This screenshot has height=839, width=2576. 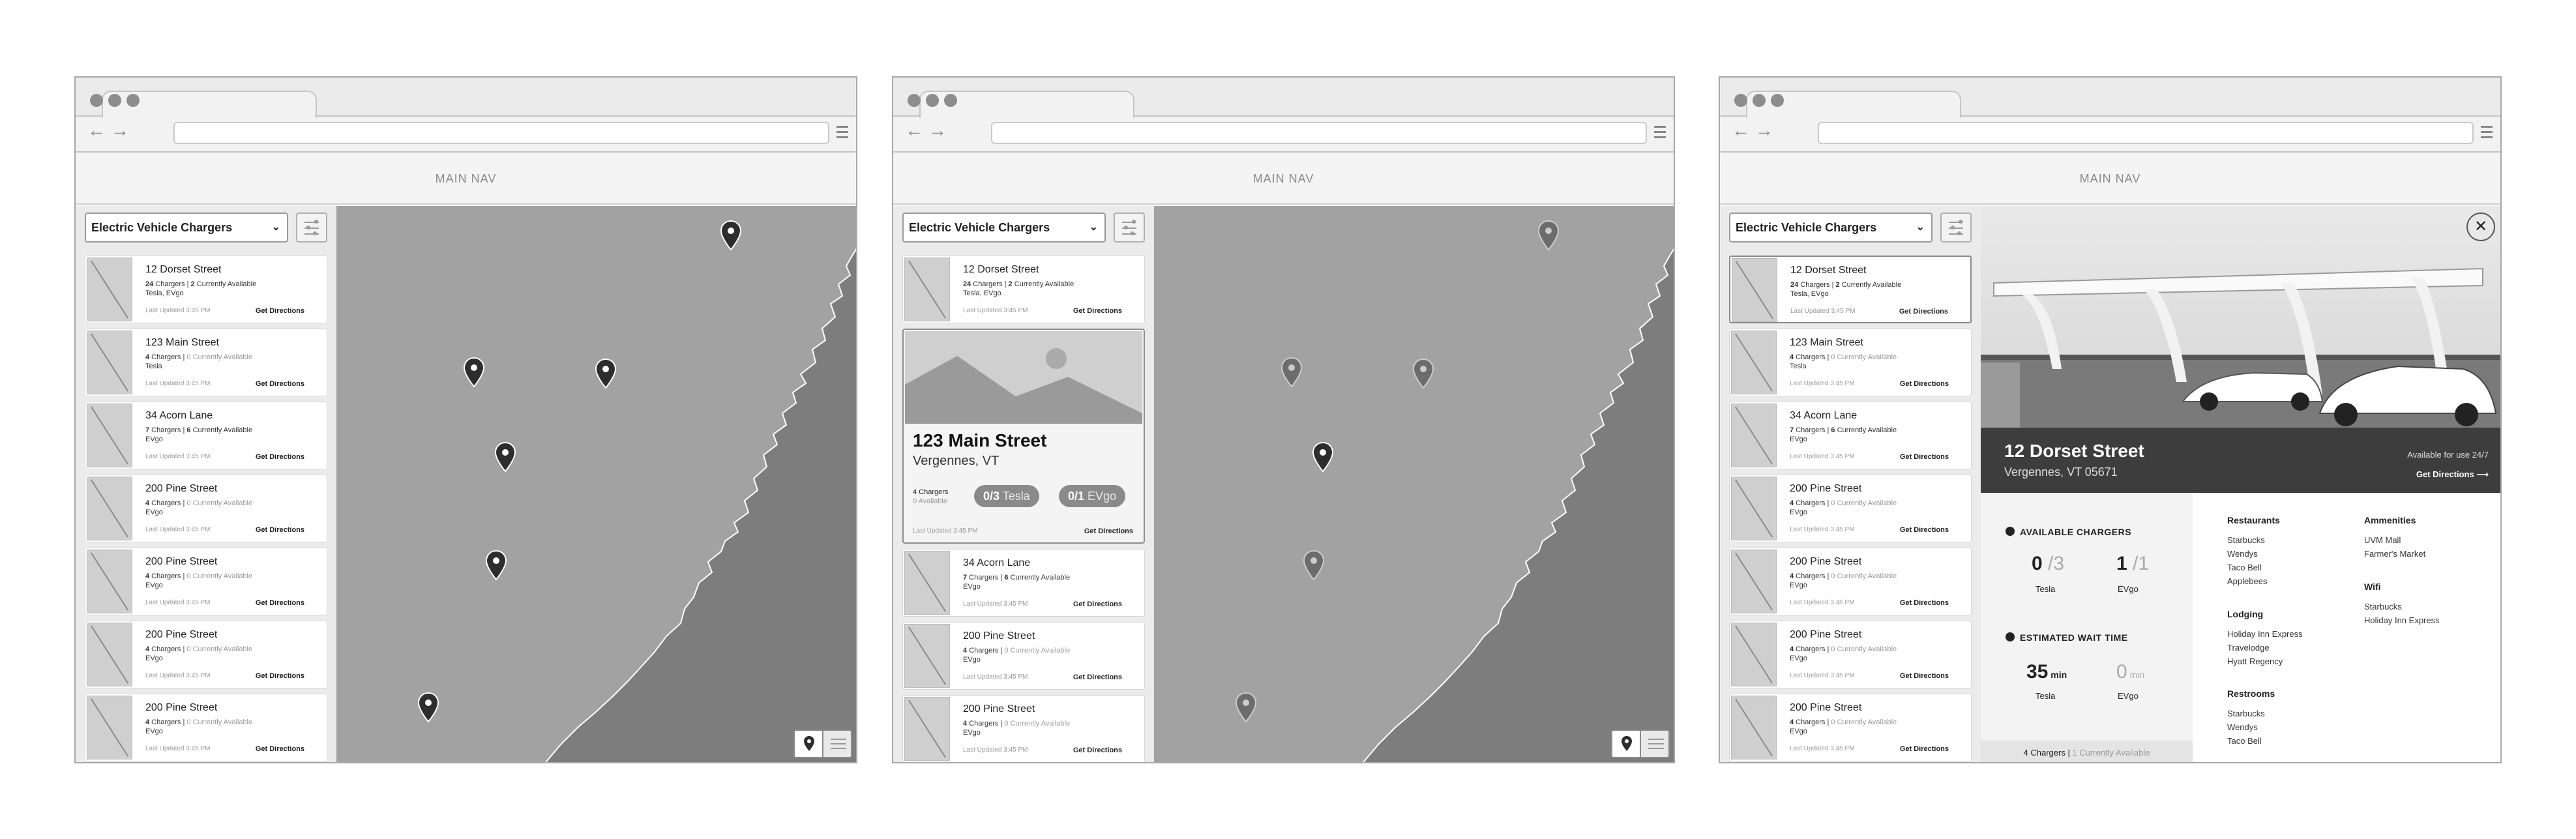 What do you see at coordinates (995, 604) in the screenshot?
I see `last-updated: Last Updated 3:45 PM` at bounding box center [995, 604].